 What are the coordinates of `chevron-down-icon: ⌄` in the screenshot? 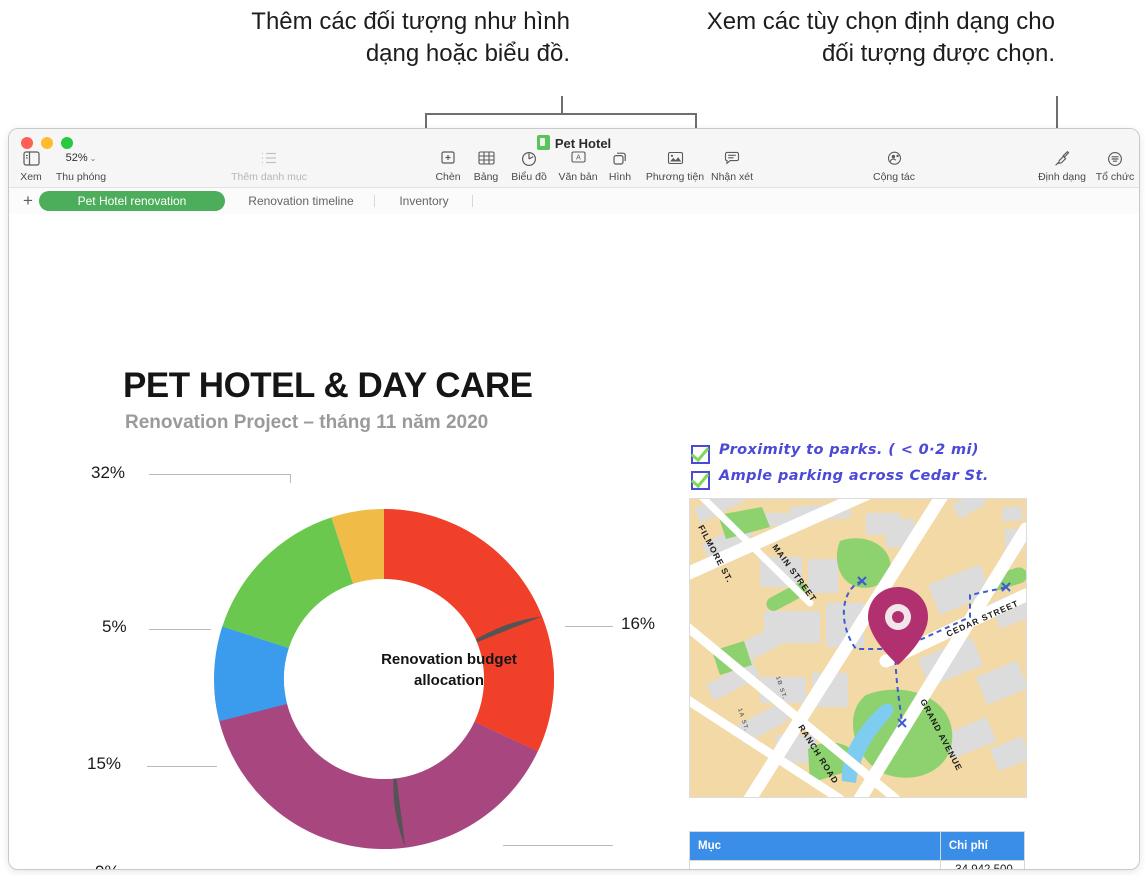 It's located at (93, 158).